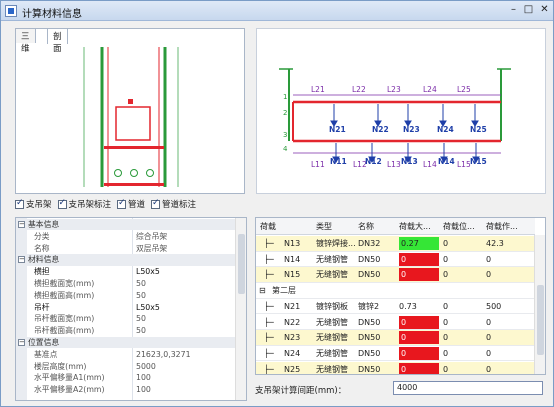 The image size is (554, 407). I want to click on load-label-n13: N13, so click(409, 161).